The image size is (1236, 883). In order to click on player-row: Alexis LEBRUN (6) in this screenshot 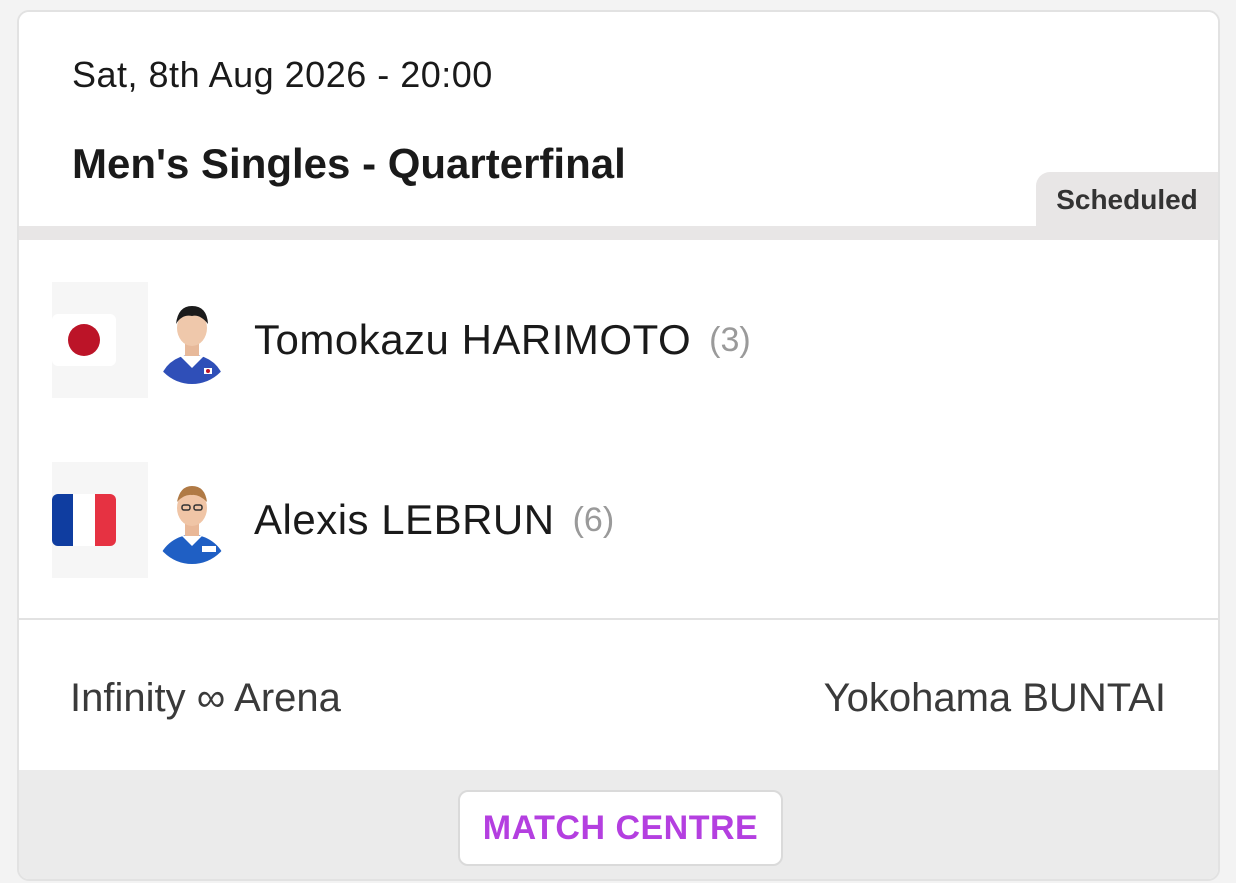, I will do `click(602, 520)`.